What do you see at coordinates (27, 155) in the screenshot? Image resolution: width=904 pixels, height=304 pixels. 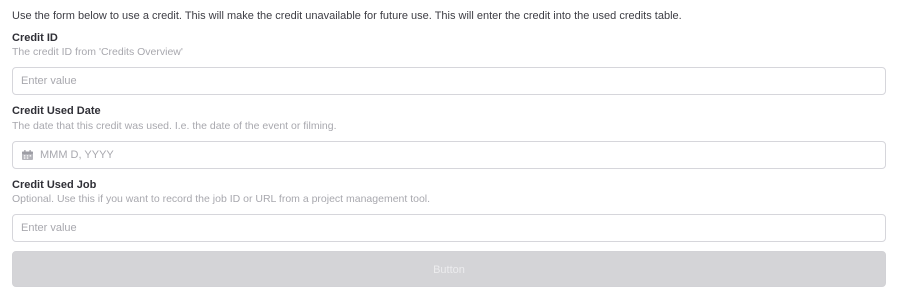 I see `calendar-icon` at bounding box center [27, 155].